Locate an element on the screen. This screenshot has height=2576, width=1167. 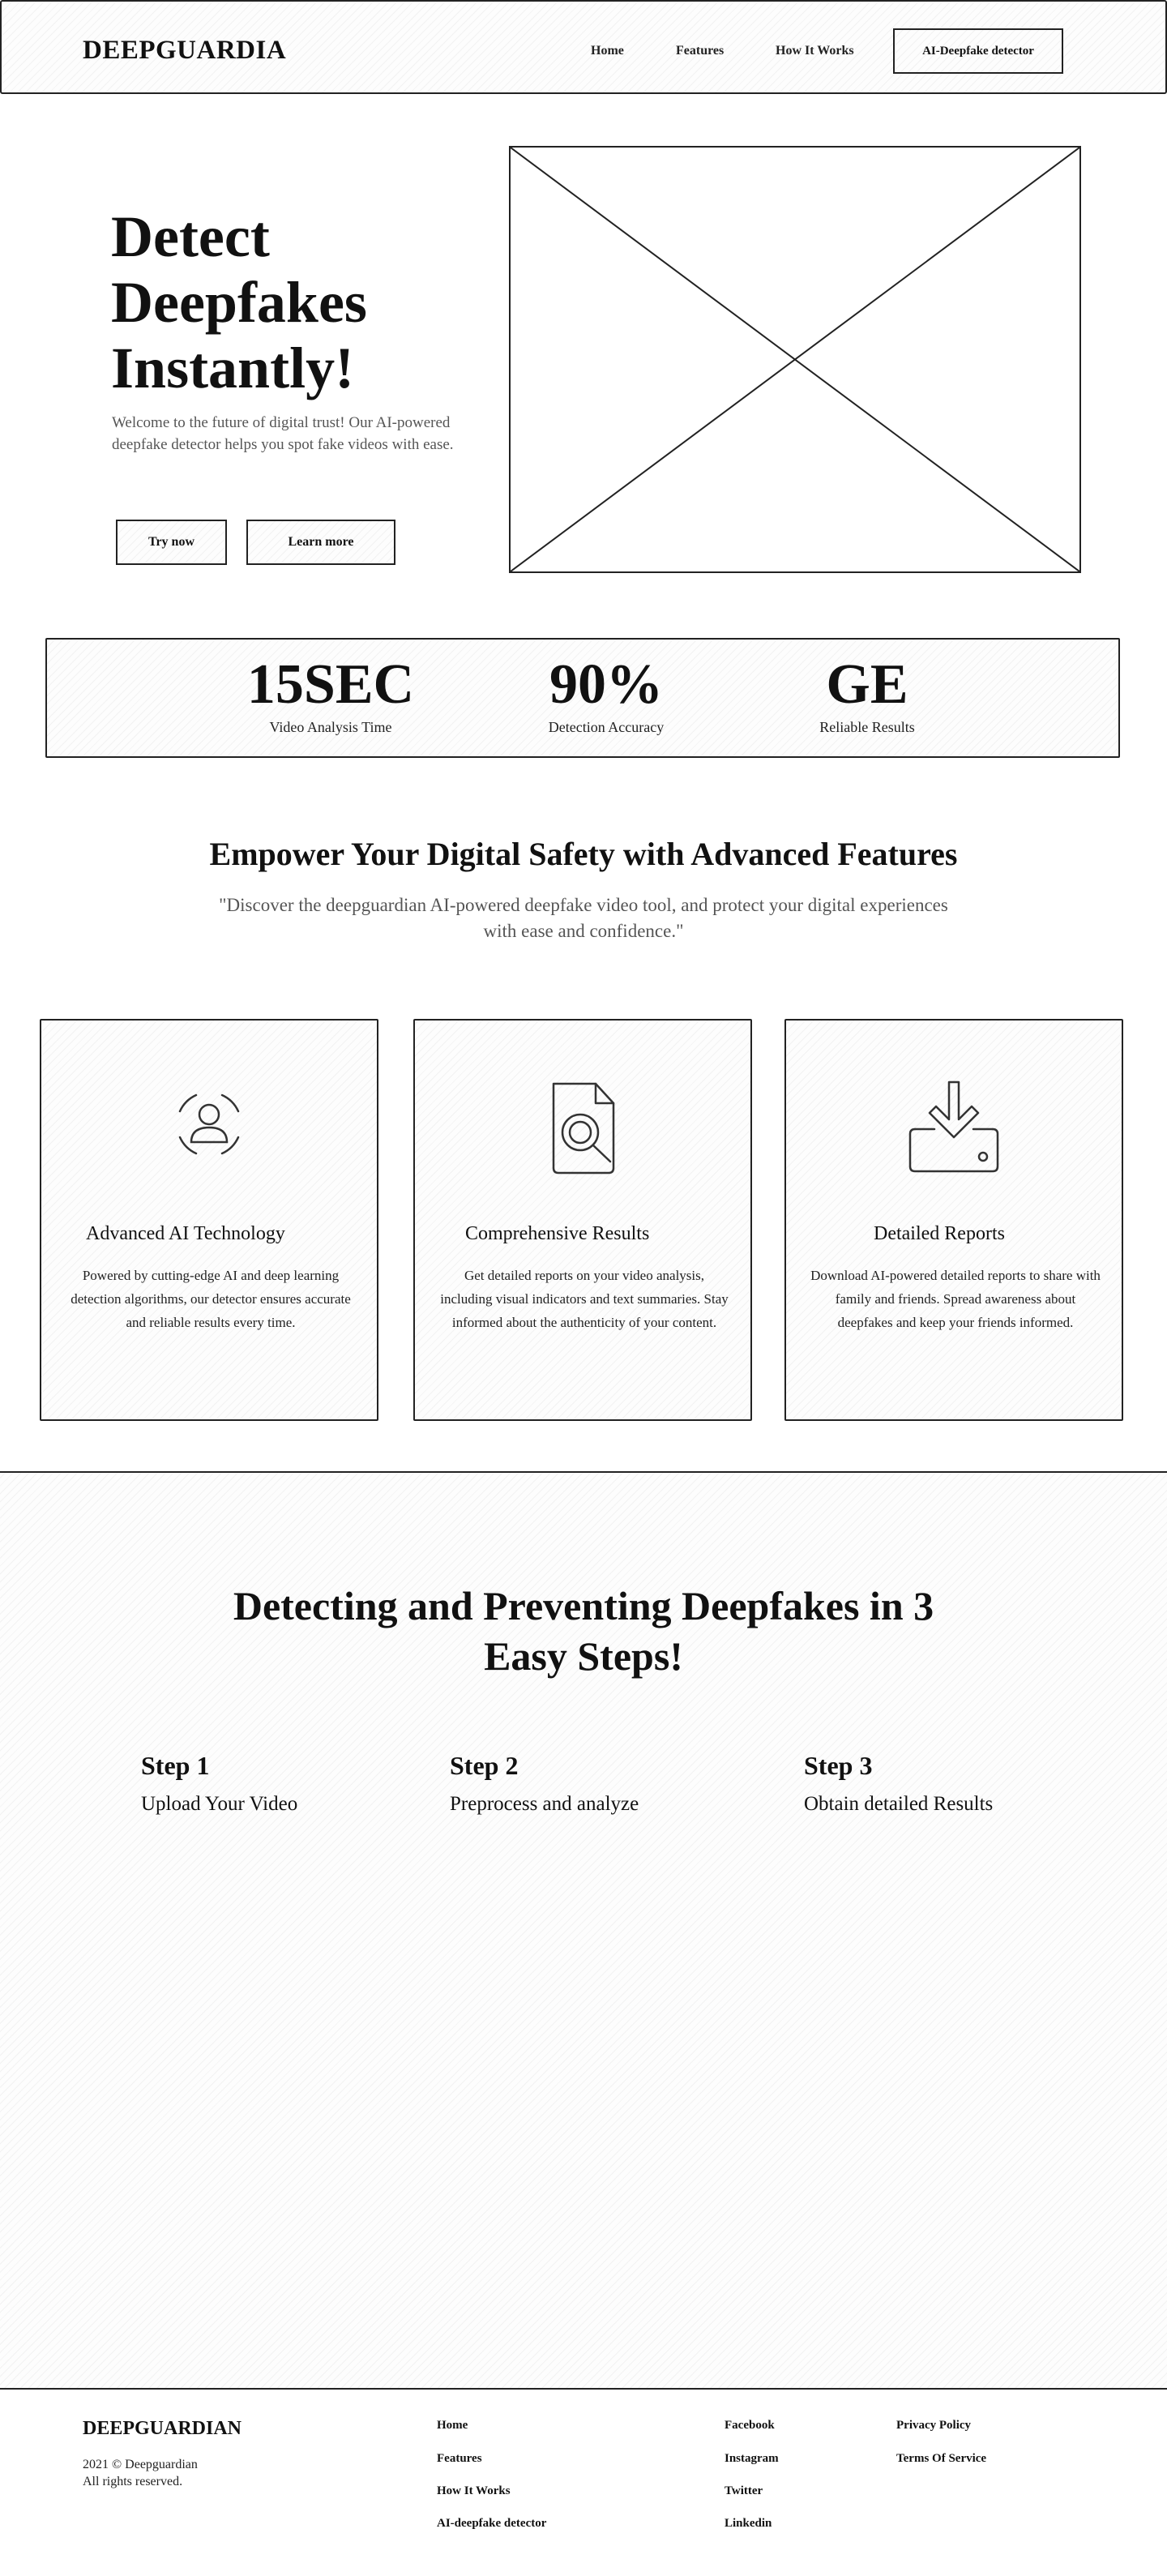
document-search-icon is located at coordinates (583, 1128).